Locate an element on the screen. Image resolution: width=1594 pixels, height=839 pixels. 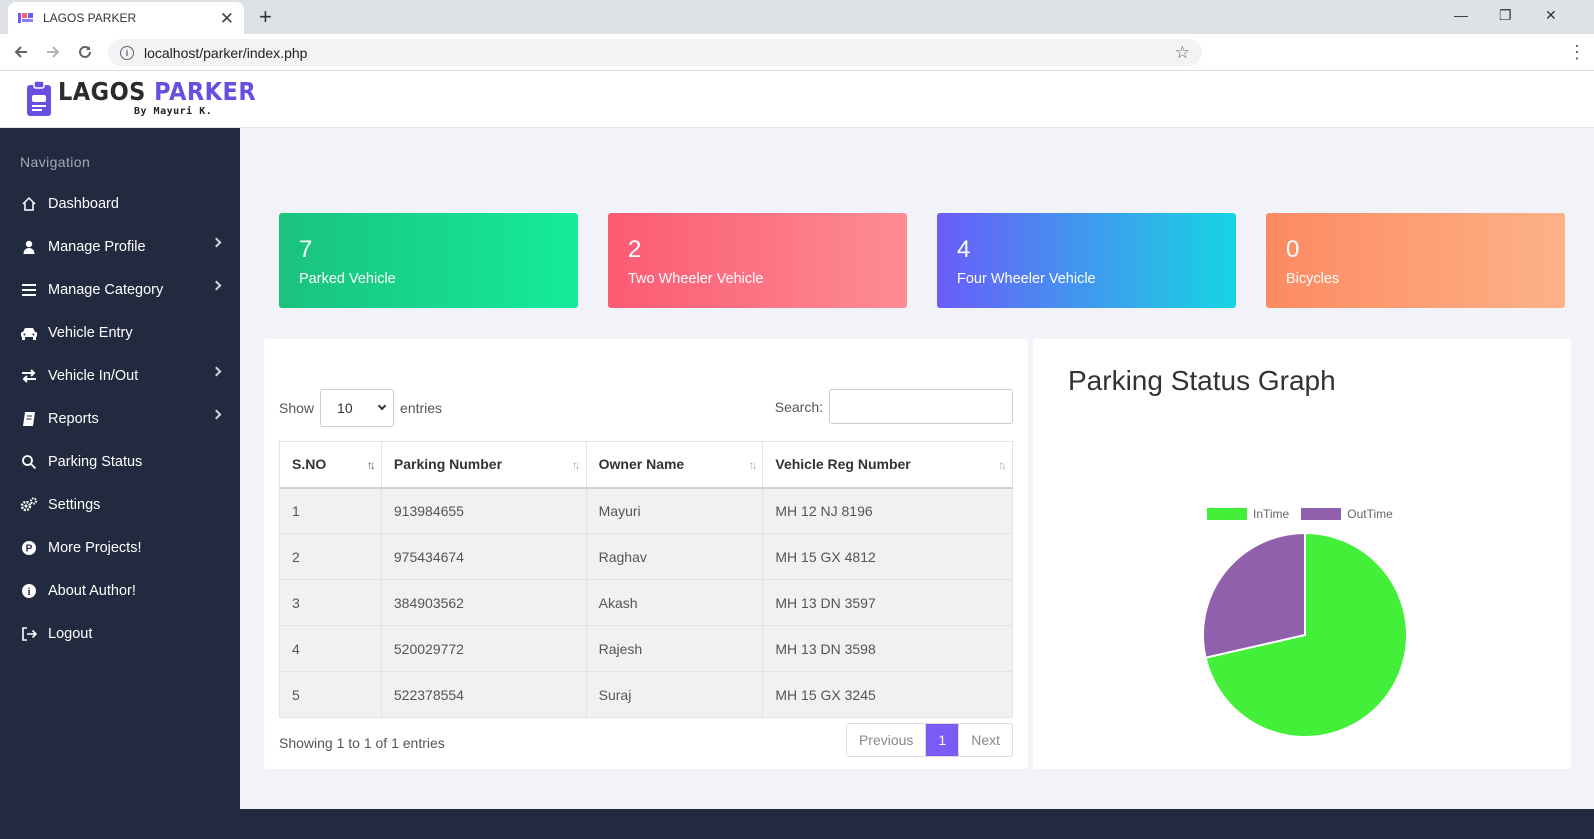
sidebar-item-parking-status: Parking Status is located at coordinates (120, 461).